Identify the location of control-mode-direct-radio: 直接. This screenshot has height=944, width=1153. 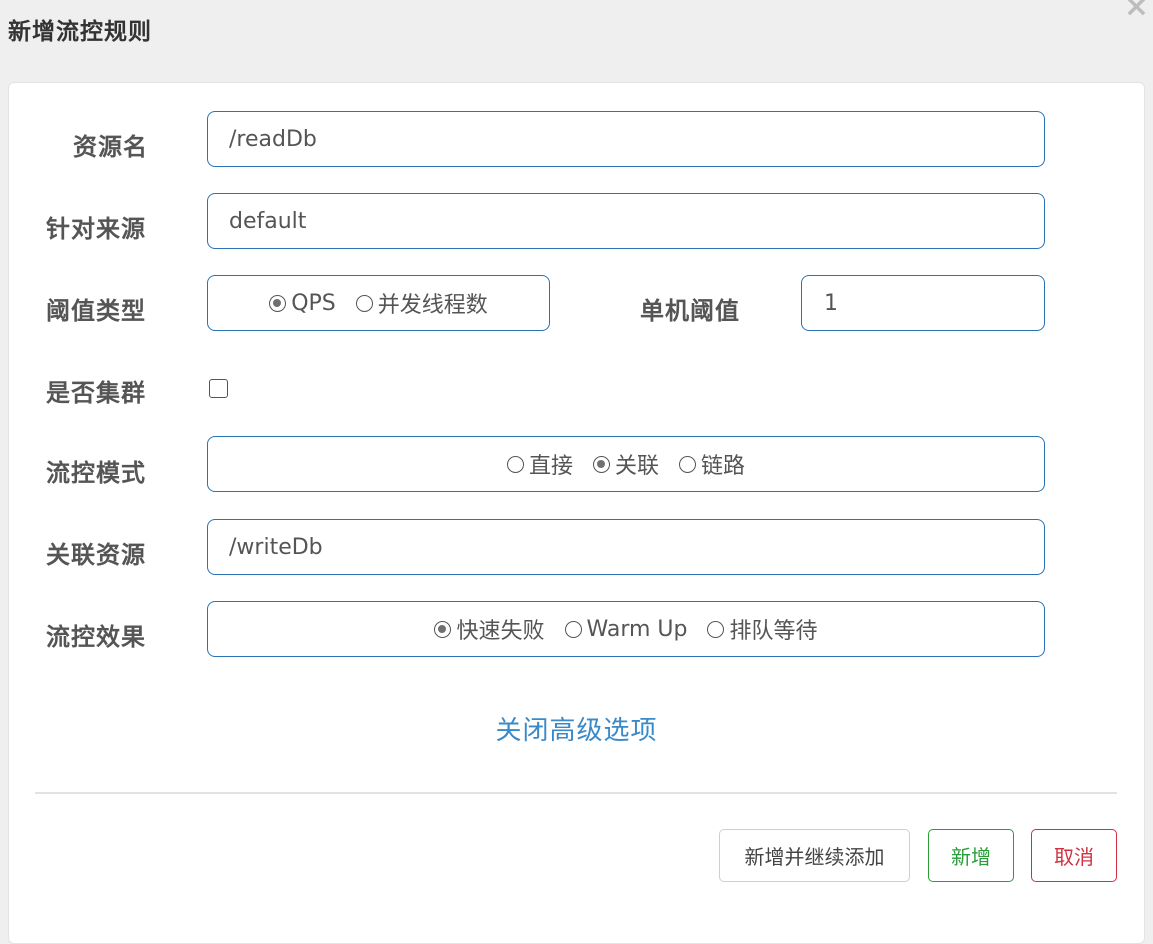
(539, 464).